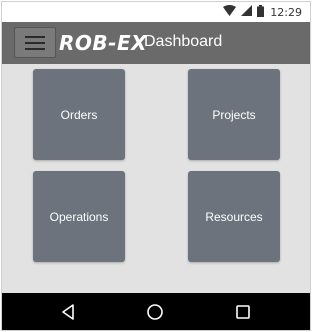 The height and width of the screenshot is (332, 320). Describe the element at coordinates (103, 43) in the screenshot. I see `app-logo: ROB-EX` at that location.